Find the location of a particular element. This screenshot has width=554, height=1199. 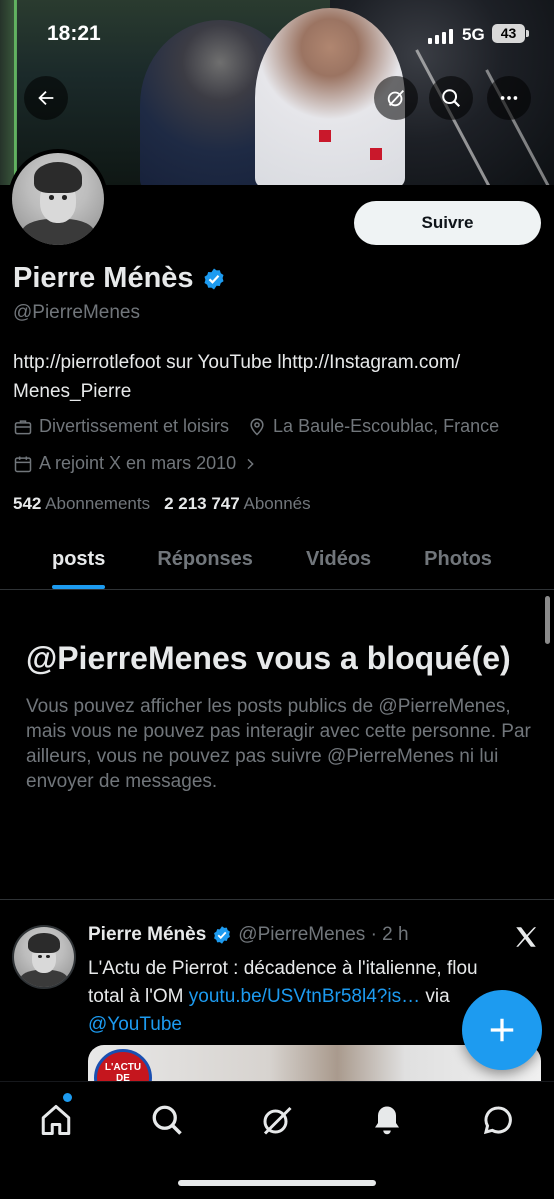

grok-button is located at coordinates (396, 98).